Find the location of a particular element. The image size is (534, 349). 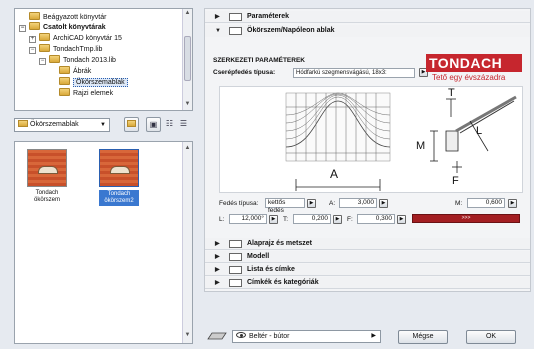

section-tags: ▶ Címkék és kategóriák is located at coordinates (367, 283).